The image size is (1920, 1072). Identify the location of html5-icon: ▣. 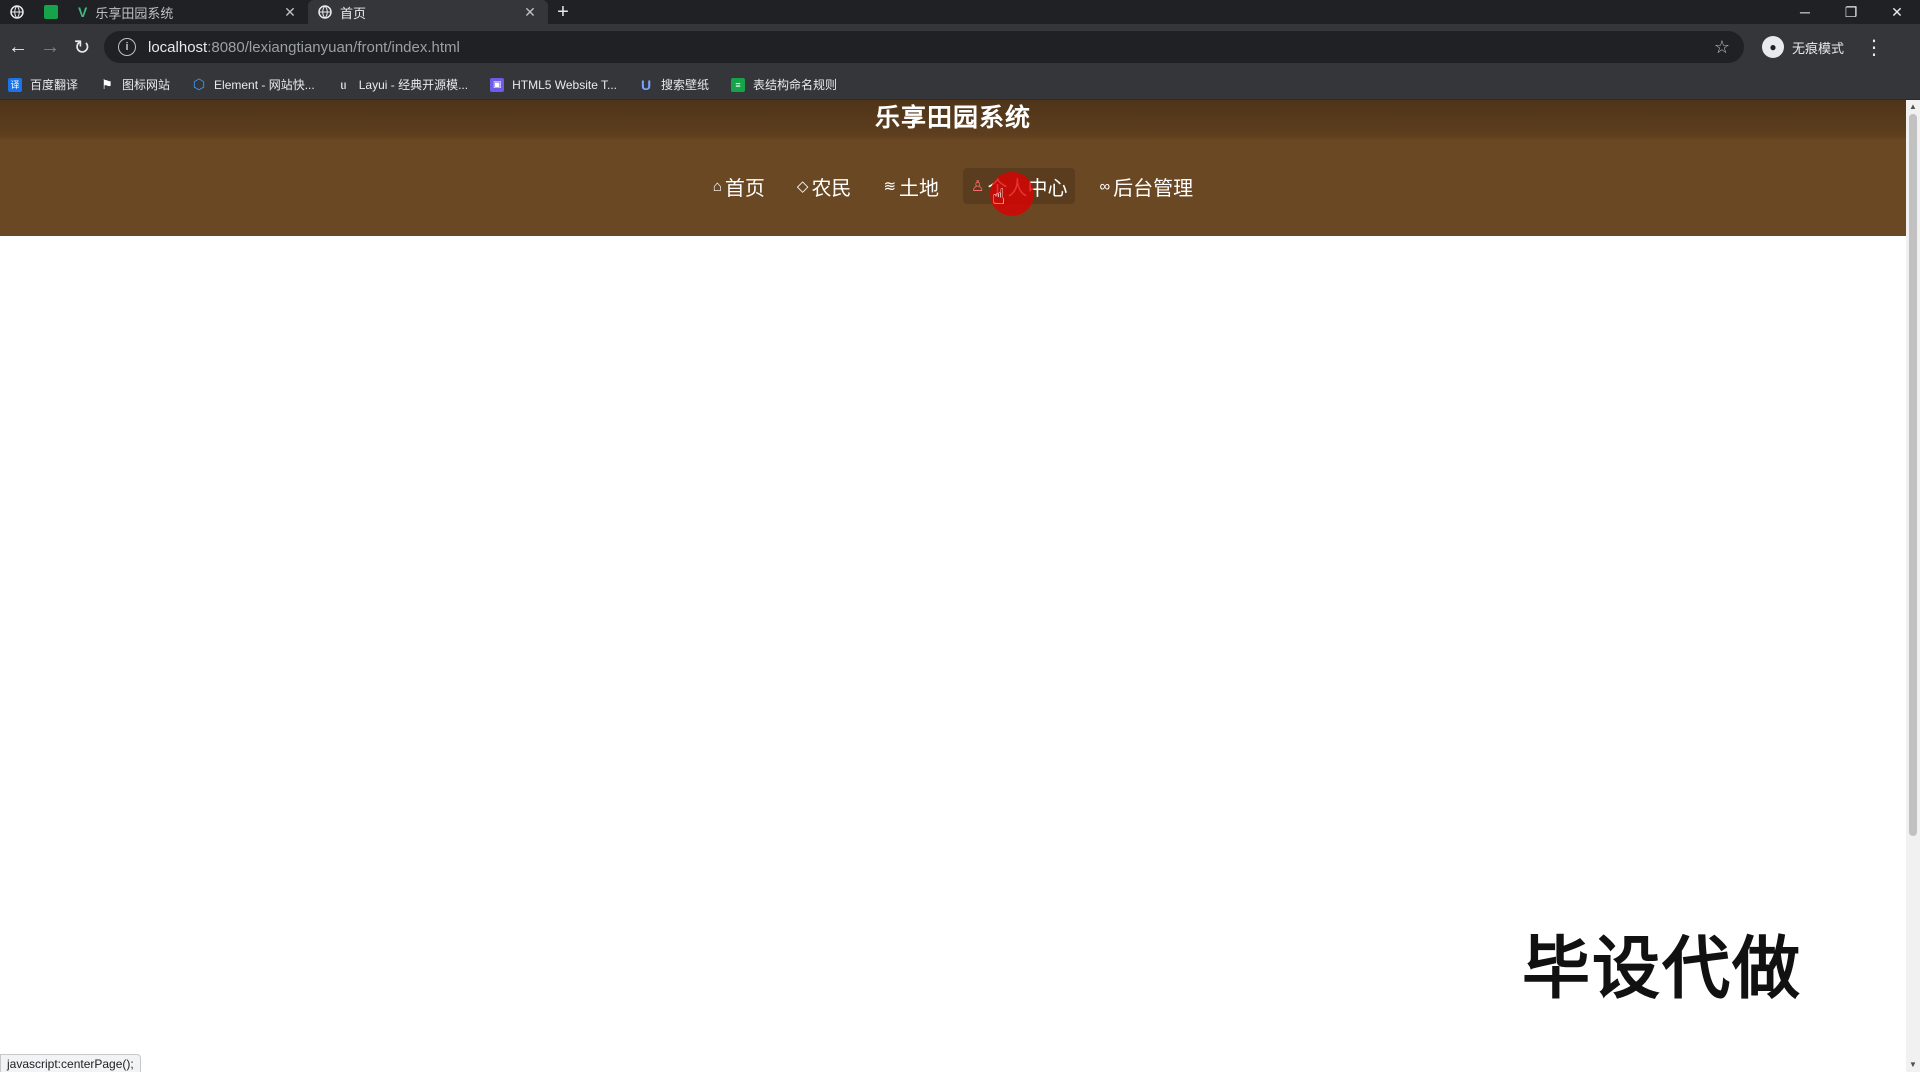
(497, 84).